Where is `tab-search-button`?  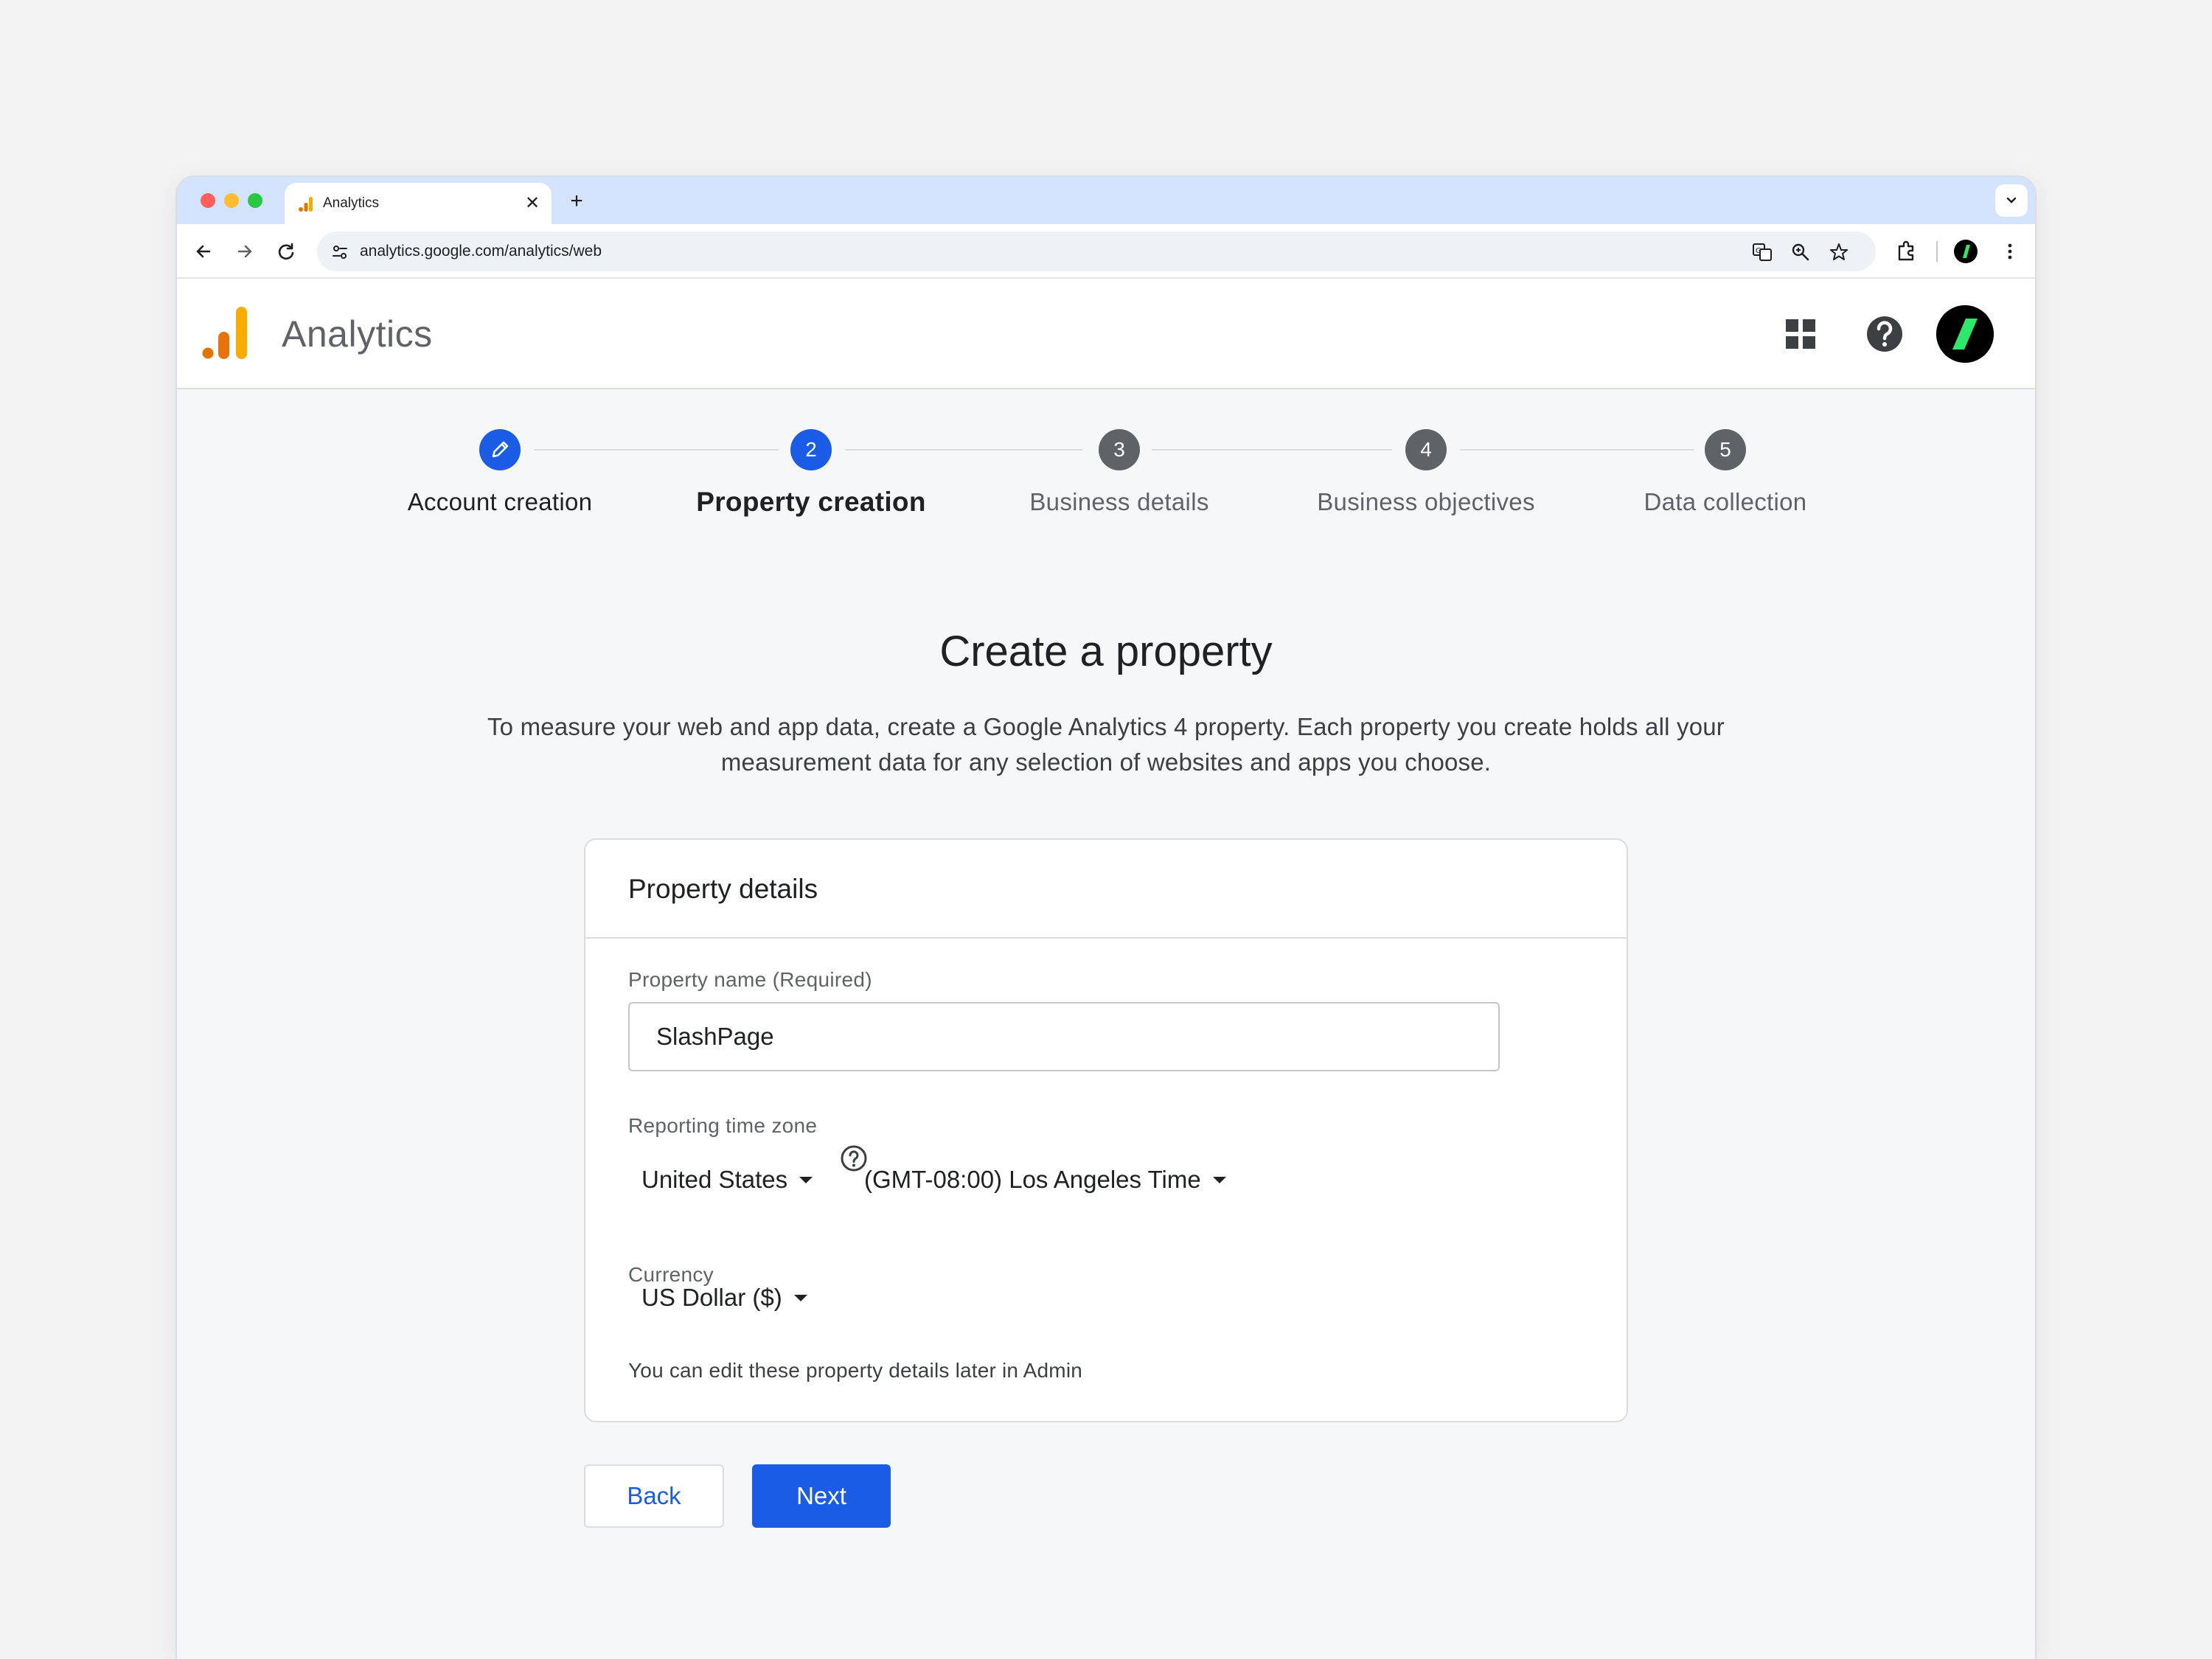 tab-search-button is located at coordinates (2011, 200).